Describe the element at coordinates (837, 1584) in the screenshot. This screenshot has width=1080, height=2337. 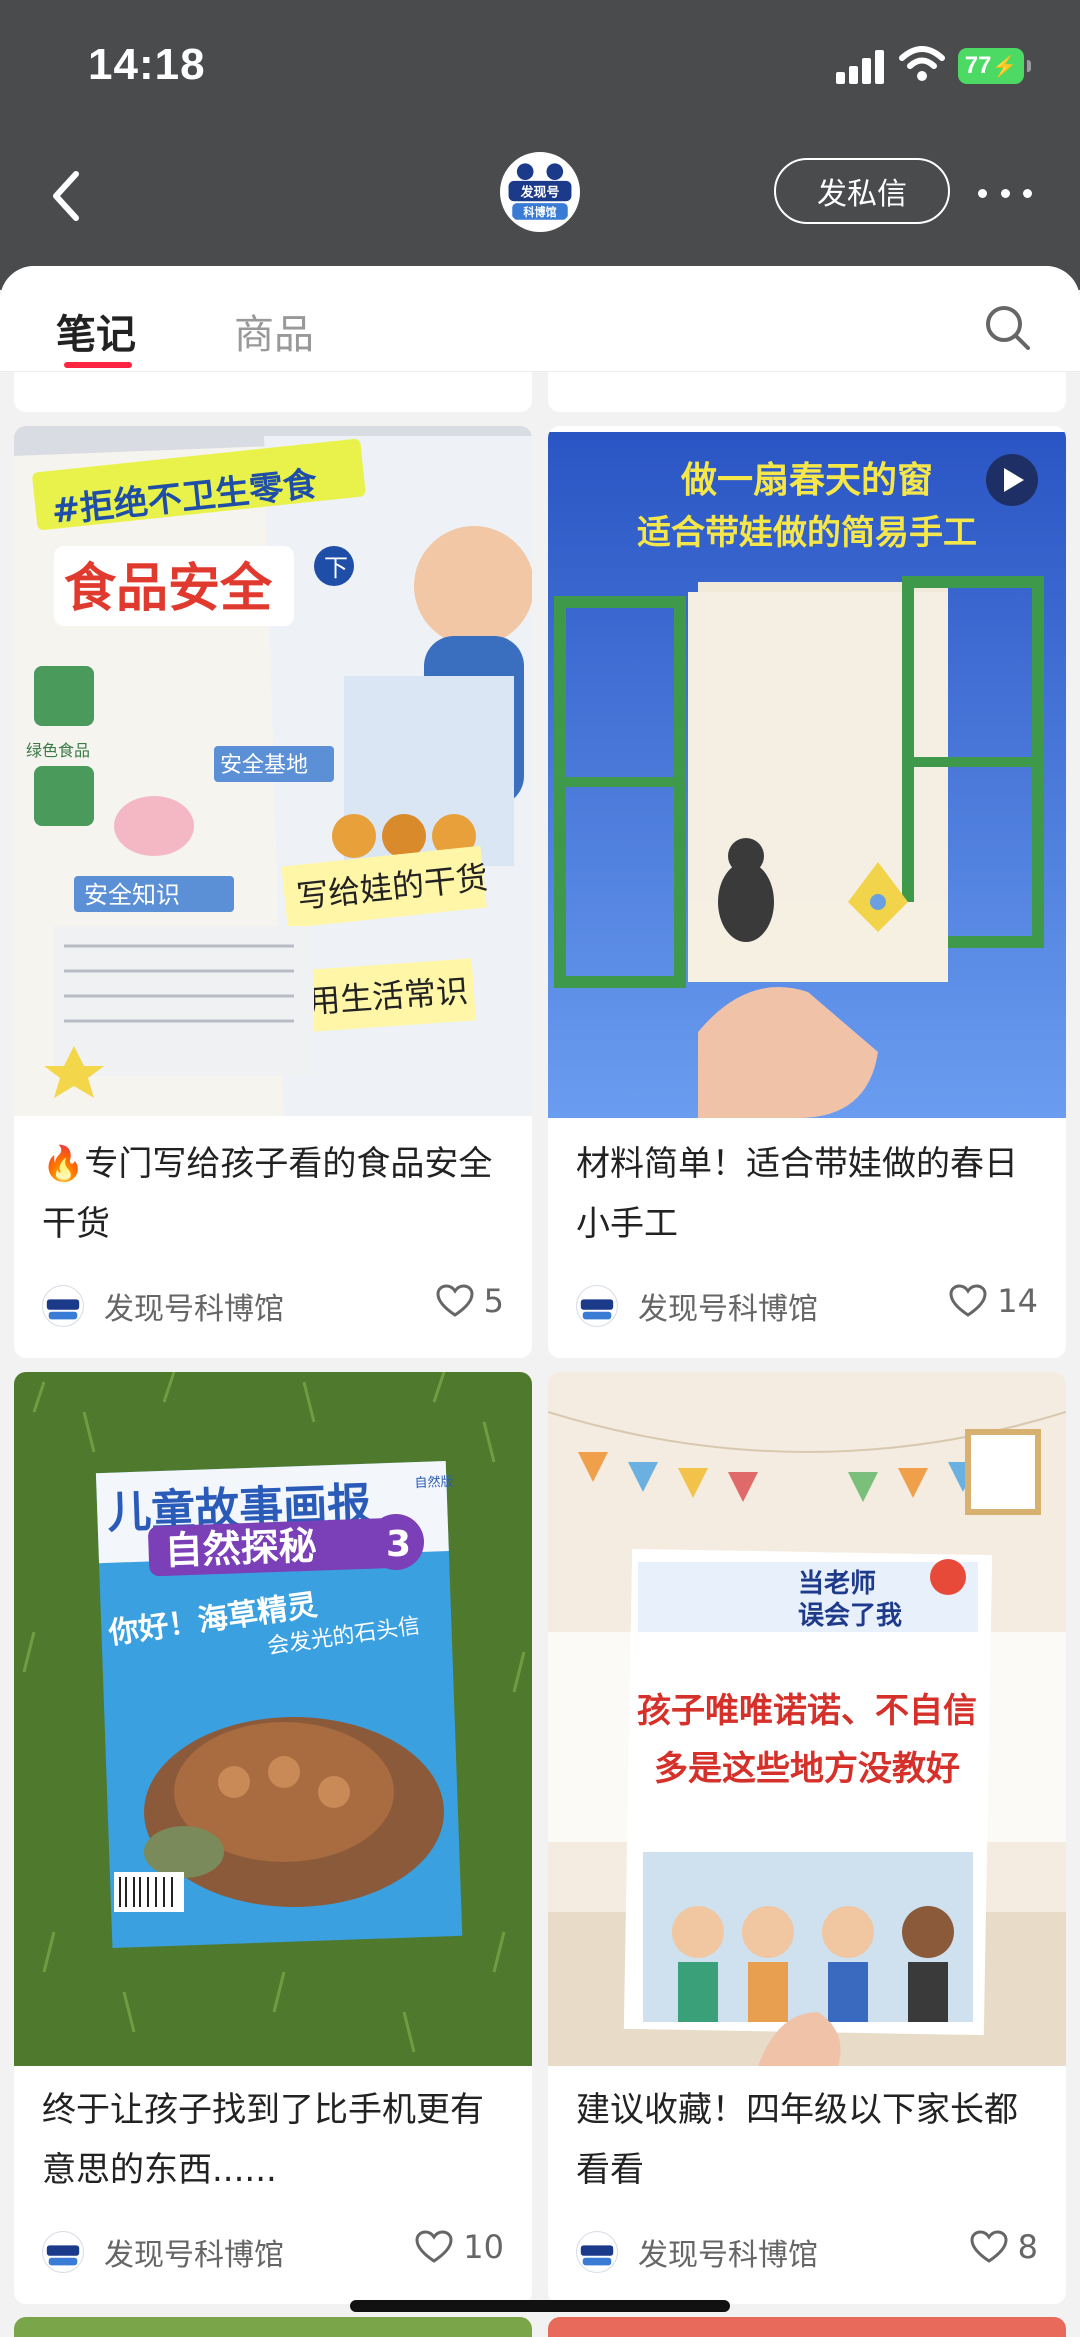
I see `svg-text: 当老师` at that location.